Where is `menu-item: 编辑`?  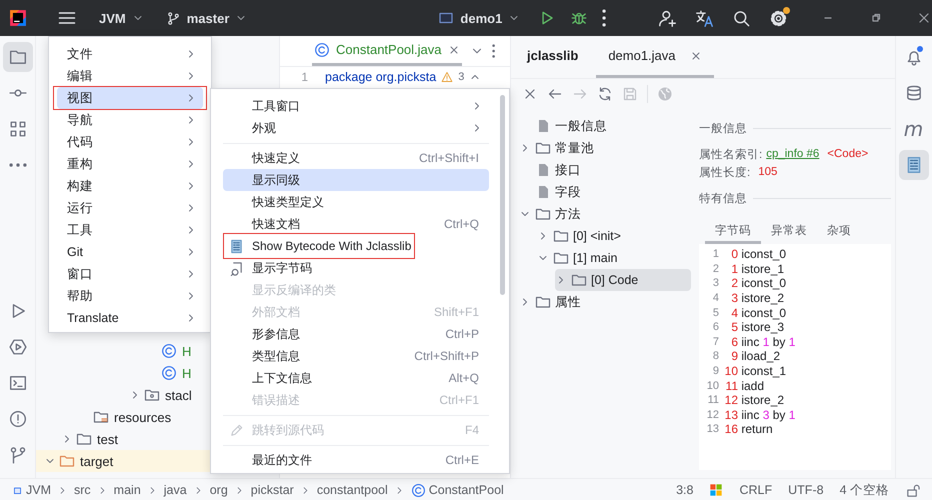
menu-item: 编辑 is located at coordinates (130, 76).